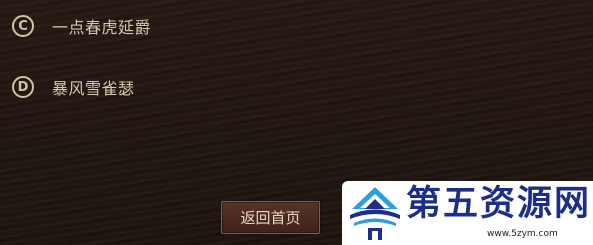  I want to click on watermark-name: 第五资源网, so click(499, 204).